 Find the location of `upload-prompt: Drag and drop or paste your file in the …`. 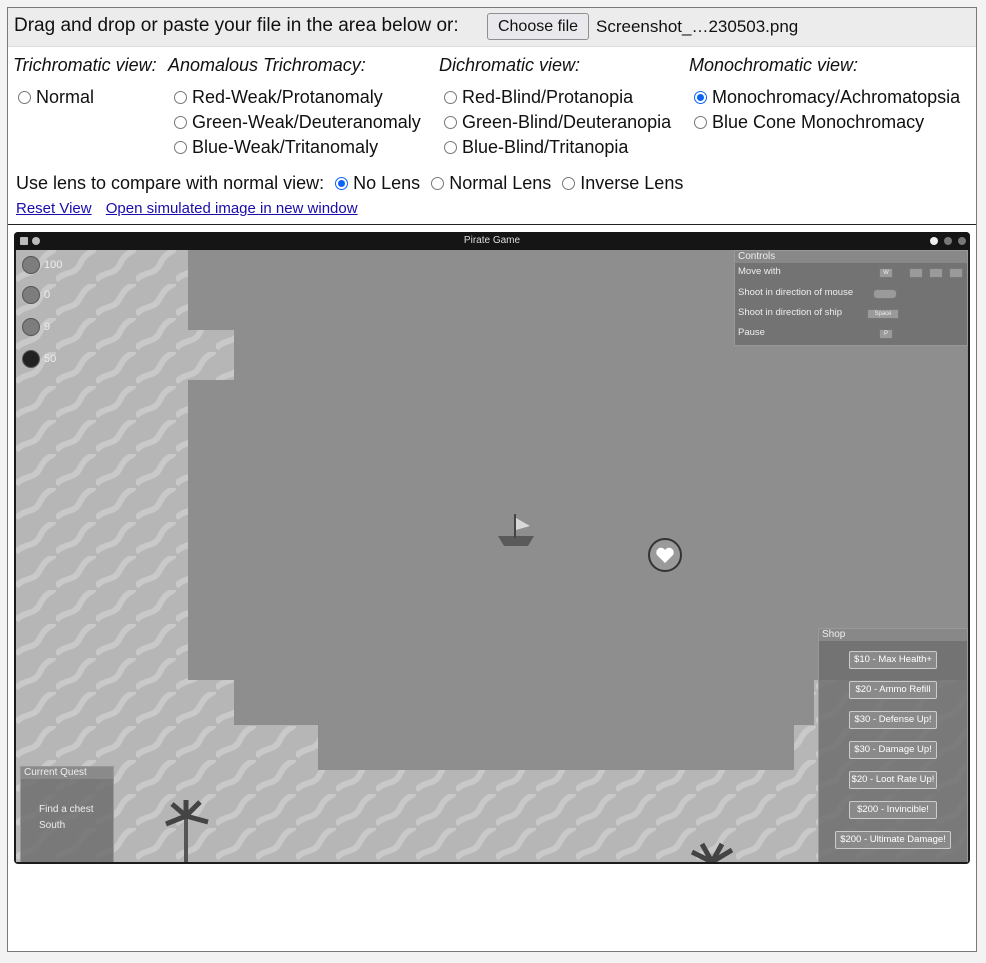

upload-prompt: Drag and drop or paste your file in the … is located at coordinates (236, 25).